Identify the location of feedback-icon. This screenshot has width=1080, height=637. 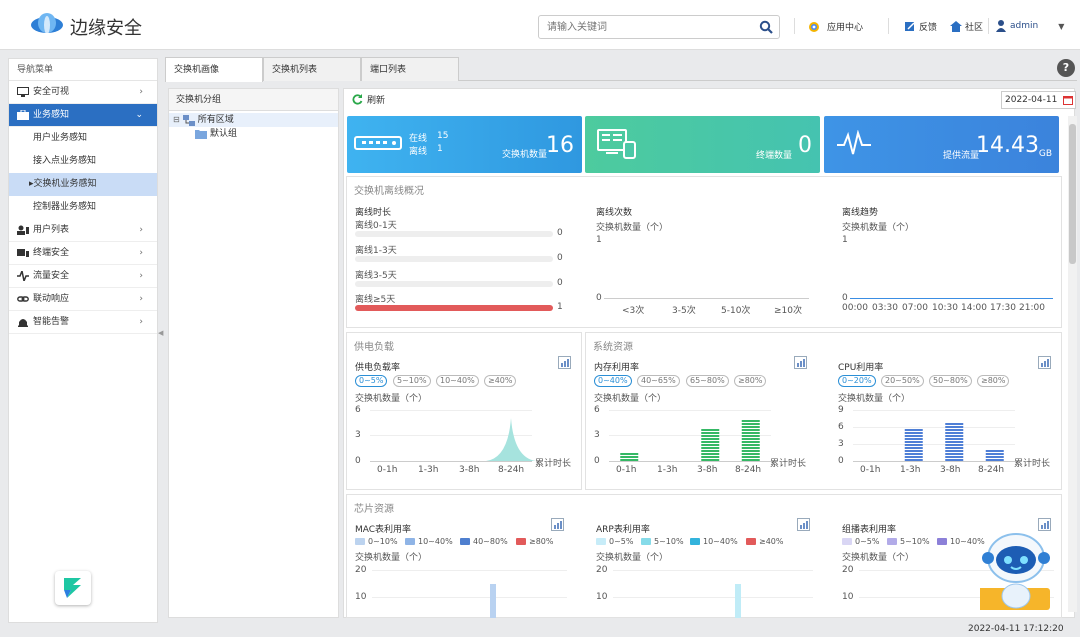
(910, 26).